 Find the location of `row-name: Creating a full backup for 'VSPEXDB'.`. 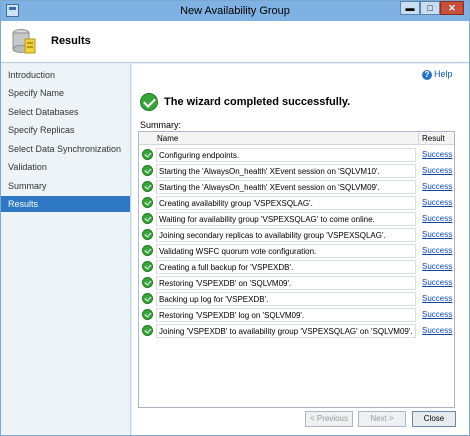

row-name: Creating a full backup for 'VSPEXDB'. is located at coordinates (286, 267).